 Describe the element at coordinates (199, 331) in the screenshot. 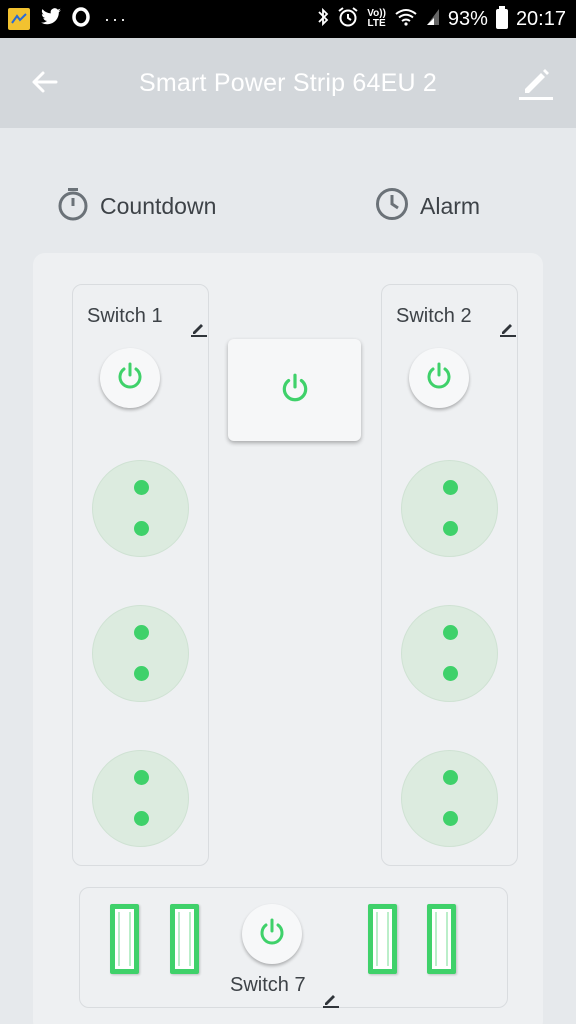

I see `edit-switch-1-icon` at that location.